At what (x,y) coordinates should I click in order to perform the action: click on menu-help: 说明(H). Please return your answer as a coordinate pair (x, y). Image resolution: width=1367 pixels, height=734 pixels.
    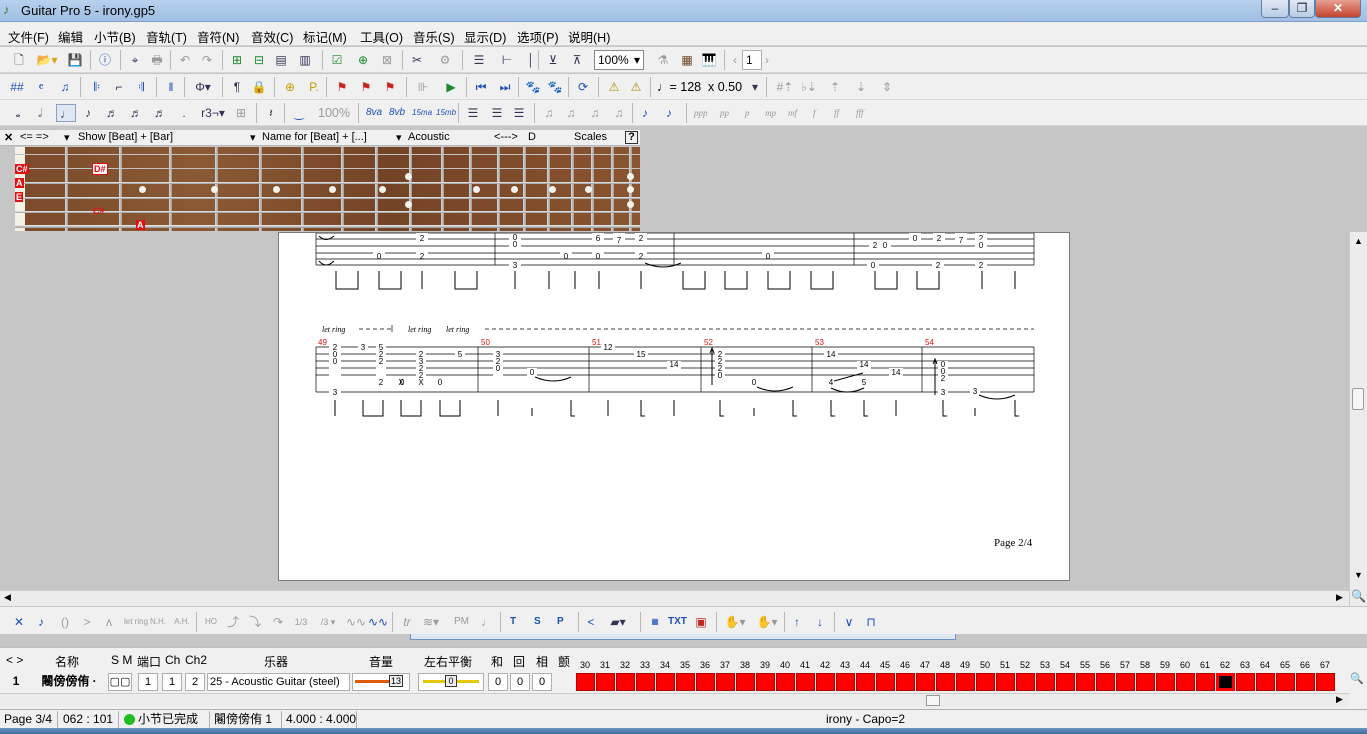
    Looking at the image, I should click on (589, 36).